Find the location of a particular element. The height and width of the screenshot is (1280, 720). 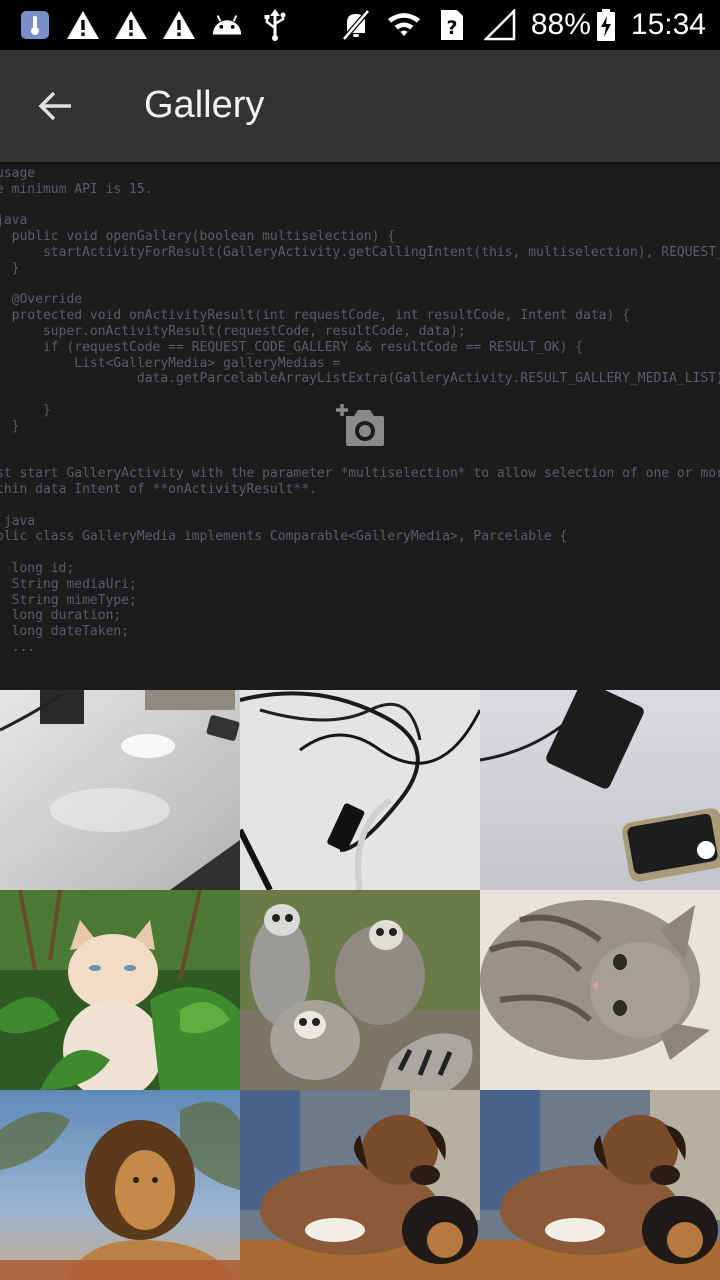

arrow-back-icon is located at coordinates (54, 106).